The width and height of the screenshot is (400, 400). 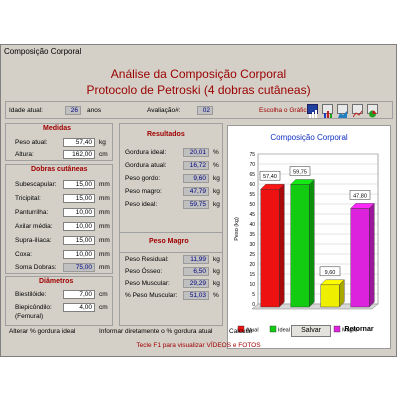 What do you see at coordinates (36, 184) in the screenshot?
I see `dobra-label: Subescapular:` at bounding box center [36, 184].